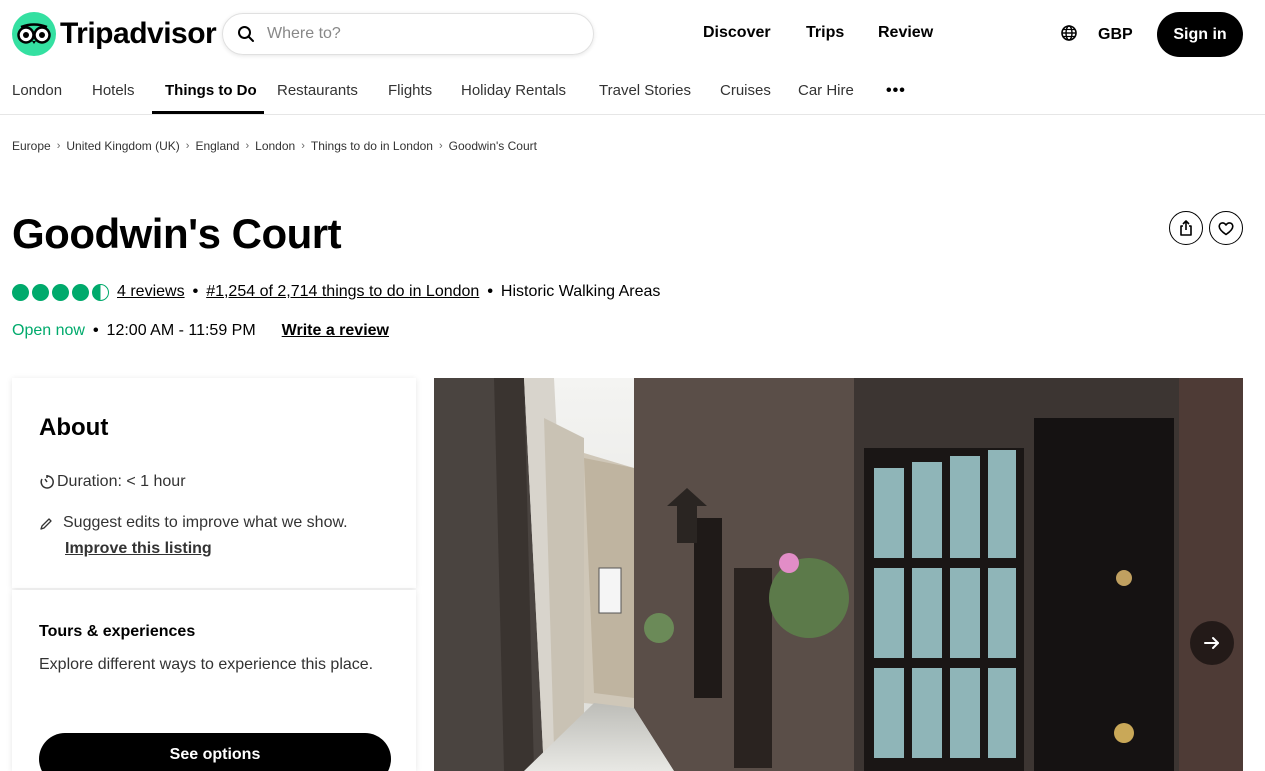  Describe the element at coordinates (122, 146) in the screenshot. I see `breadcrumb-item: United Kingdom (UK)` at that location.